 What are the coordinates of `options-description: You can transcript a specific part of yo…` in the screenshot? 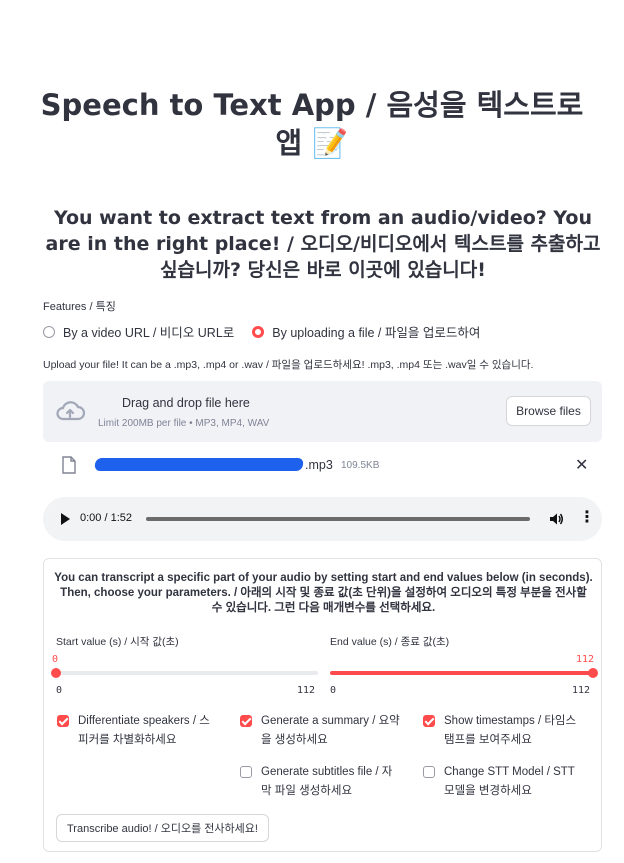 It's located at (323, 593).